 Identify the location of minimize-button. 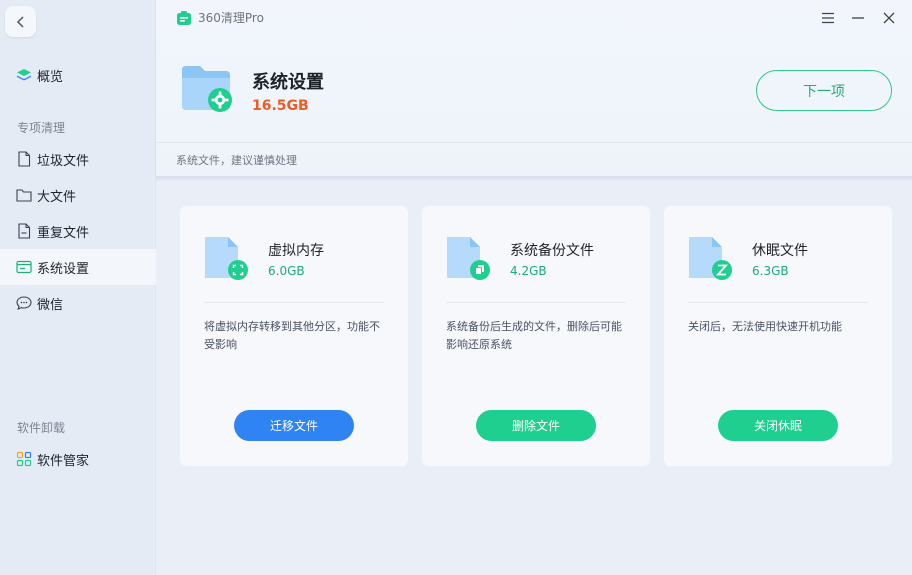
(858, 18).